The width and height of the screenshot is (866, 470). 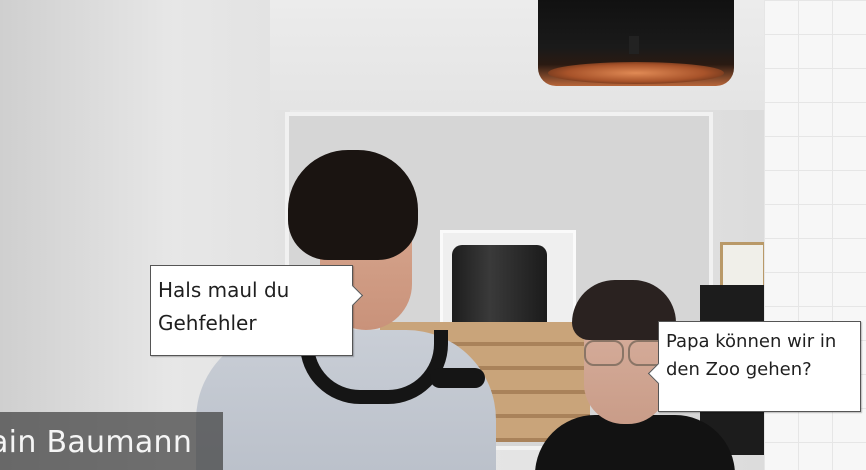 I want to click on microphone, so click(x=457, y=378).